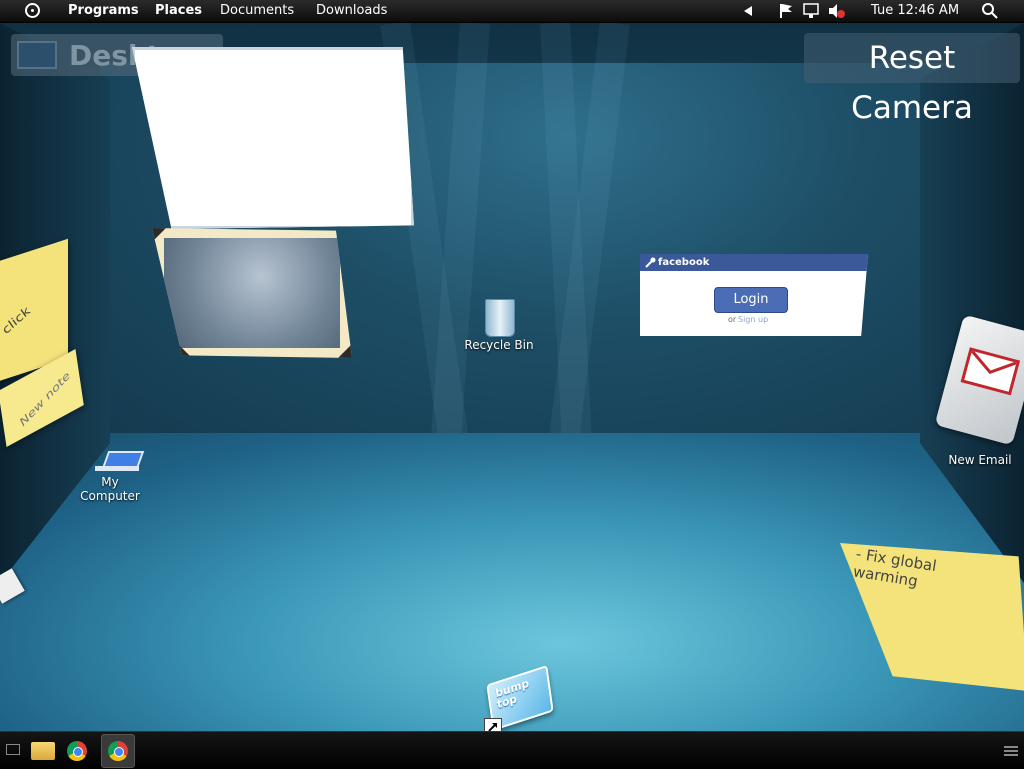 The image size is (1024, 769). I want to click on bumptop-logo-text: bump top, so click(512, 694).